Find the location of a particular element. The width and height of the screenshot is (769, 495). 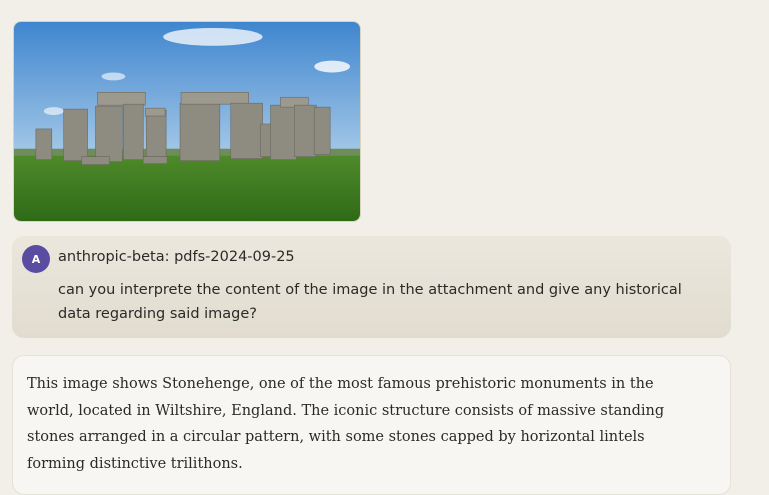

user-name: anthropic-beta: pdfs-2024-09-25 is located at coordinates (176, 257).